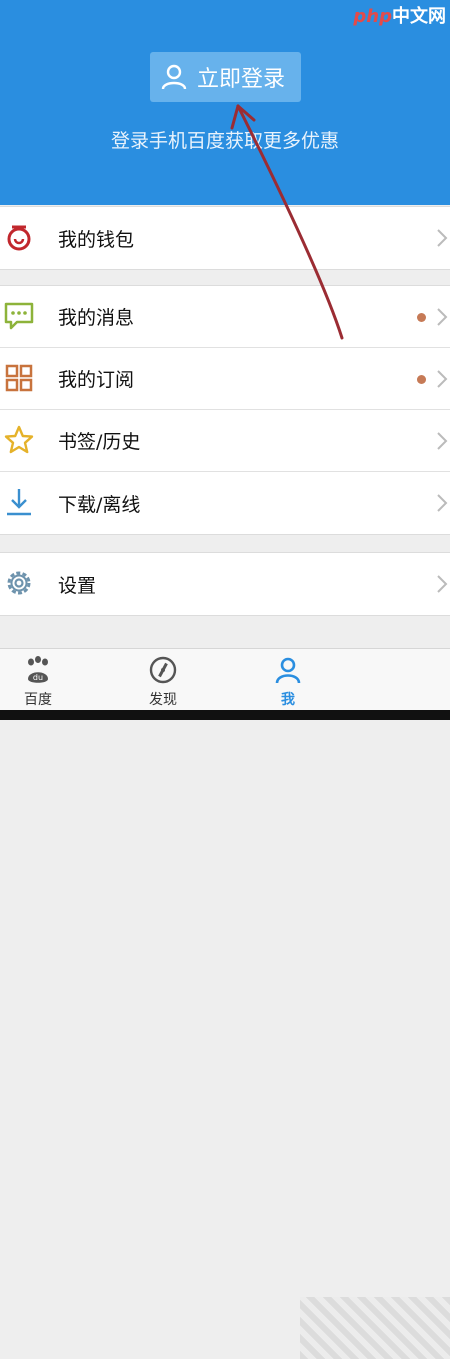 The height and width of the screenshot is (1359, 450). What do you see at coordinates (19, 502) in the screenshot?
I see `download-icon` at bounding box center [19, 502].